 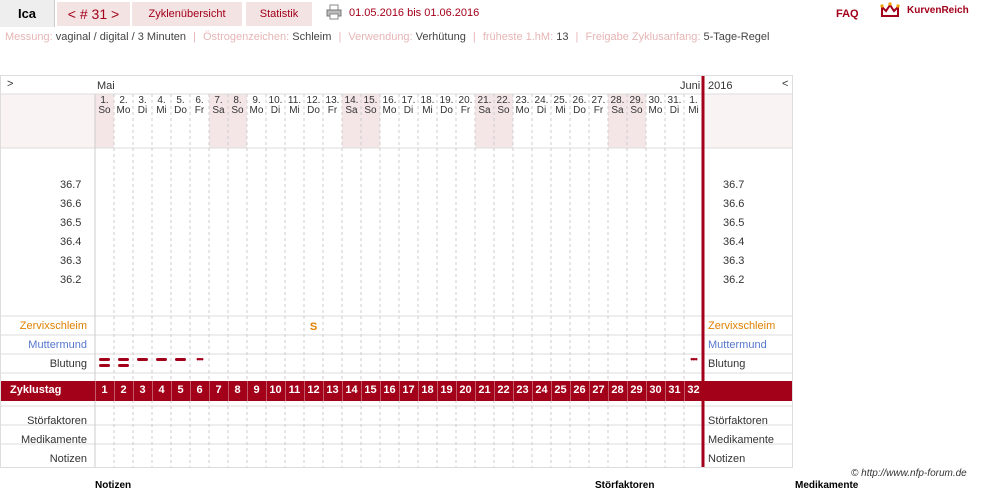 What do you see at coordinates (294, 106) in the screenshot?
I see `day-header: 11. Mi` at bounding box center [294, 106].